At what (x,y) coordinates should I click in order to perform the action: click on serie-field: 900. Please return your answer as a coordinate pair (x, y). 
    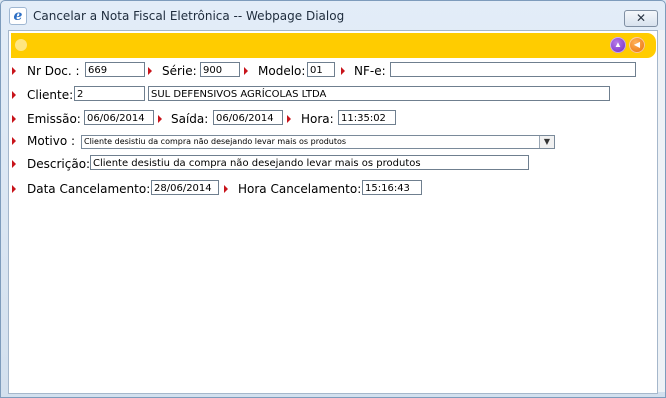
    Looking at the image, I should click on (220, 69).